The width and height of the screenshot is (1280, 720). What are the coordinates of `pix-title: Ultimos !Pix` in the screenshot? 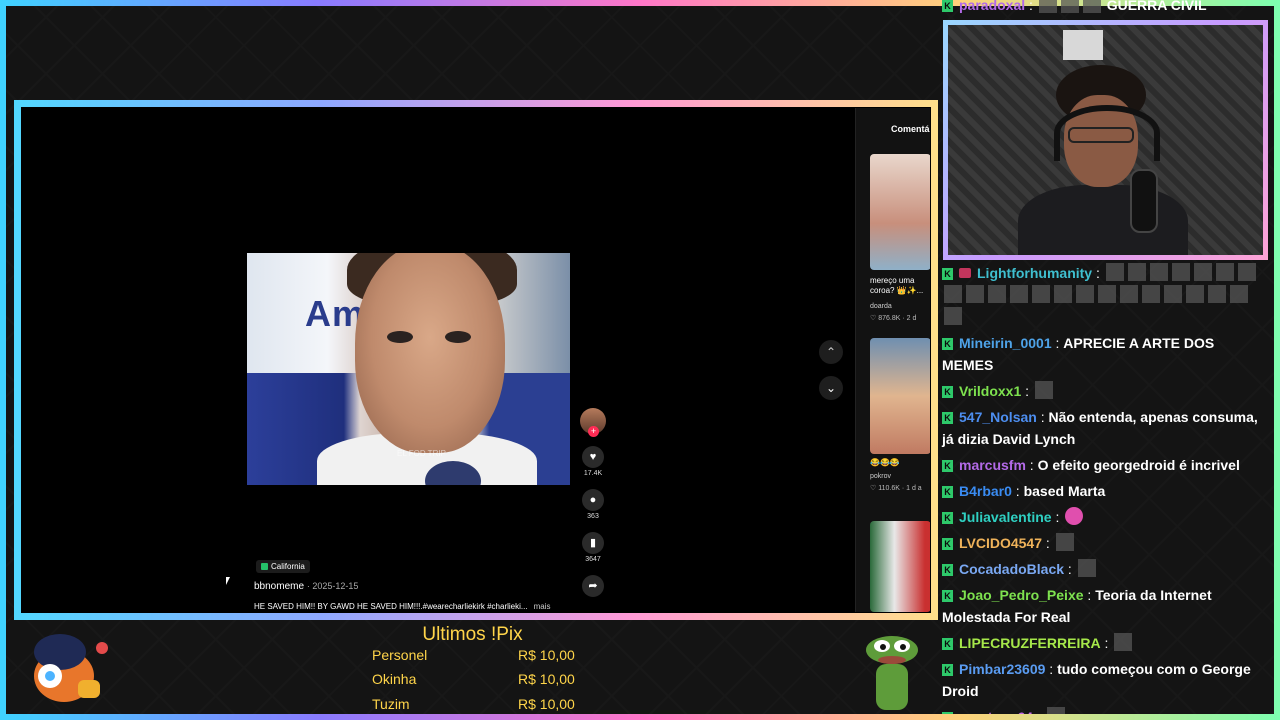 It's located at (472, 634).